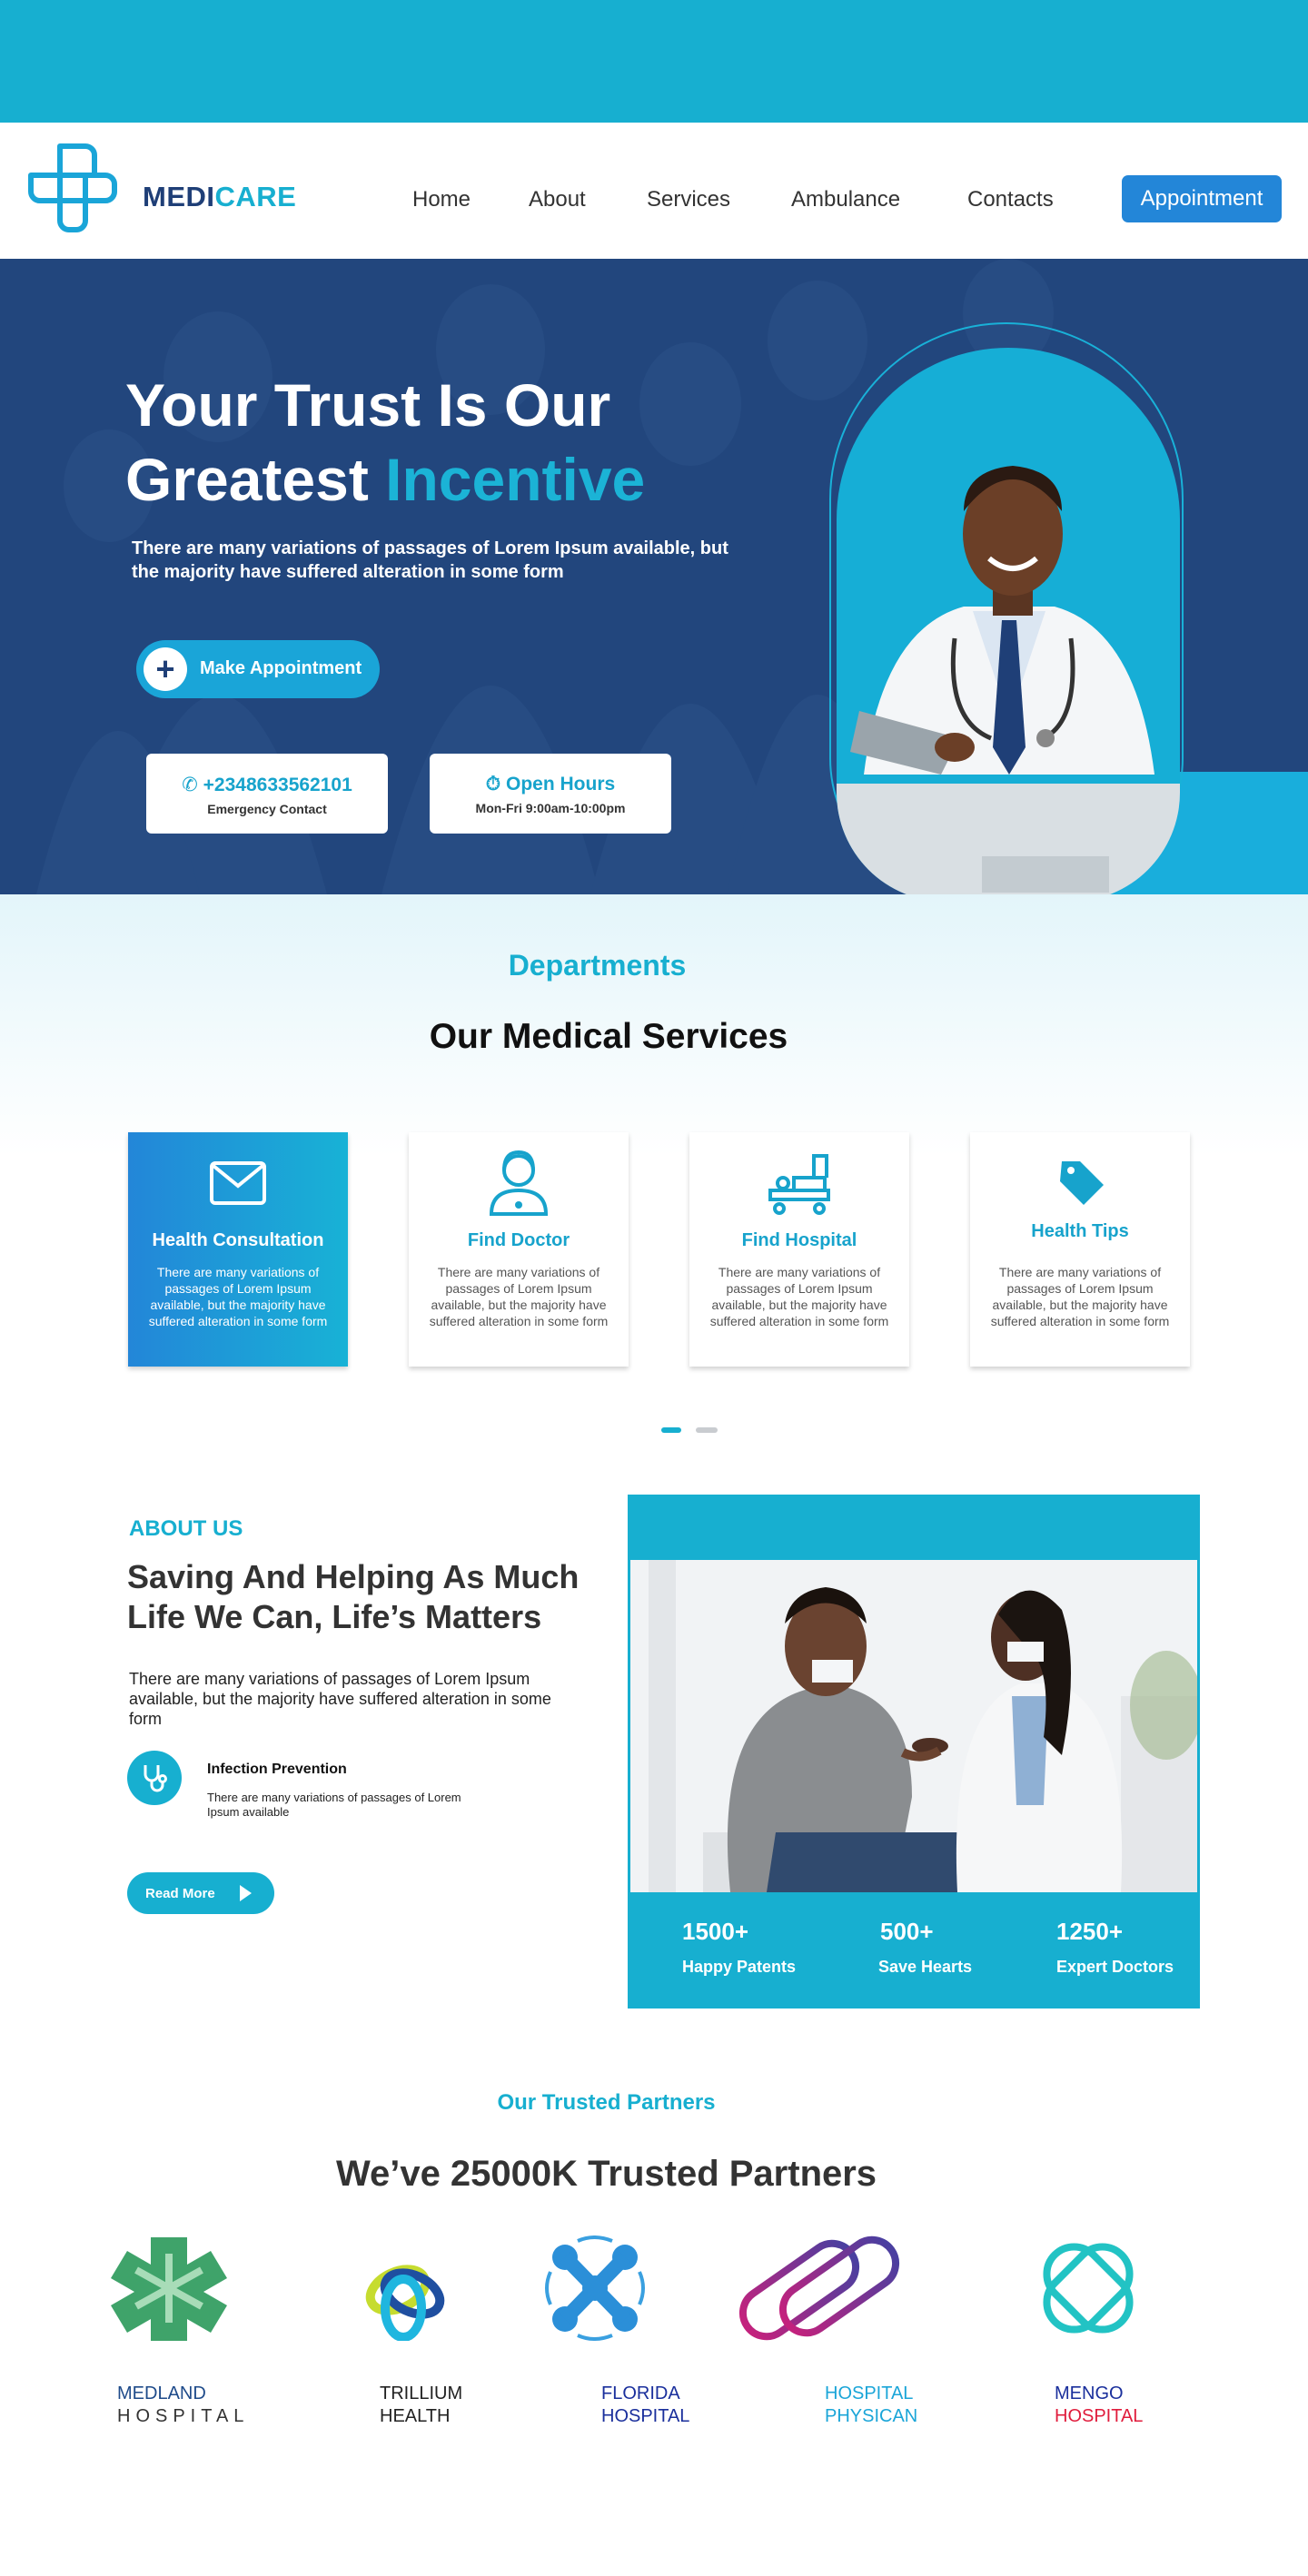 The width and height of the screenshot is (1308, 2576). I want to click on top-band, so click(654, 61).